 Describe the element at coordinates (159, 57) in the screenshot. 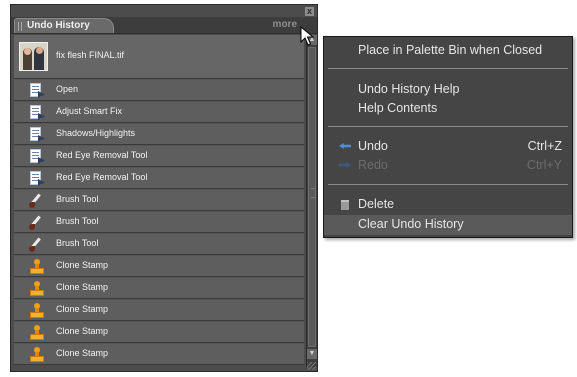

I see `snapshot-row: fix flesh FINAL.tif` at that location.